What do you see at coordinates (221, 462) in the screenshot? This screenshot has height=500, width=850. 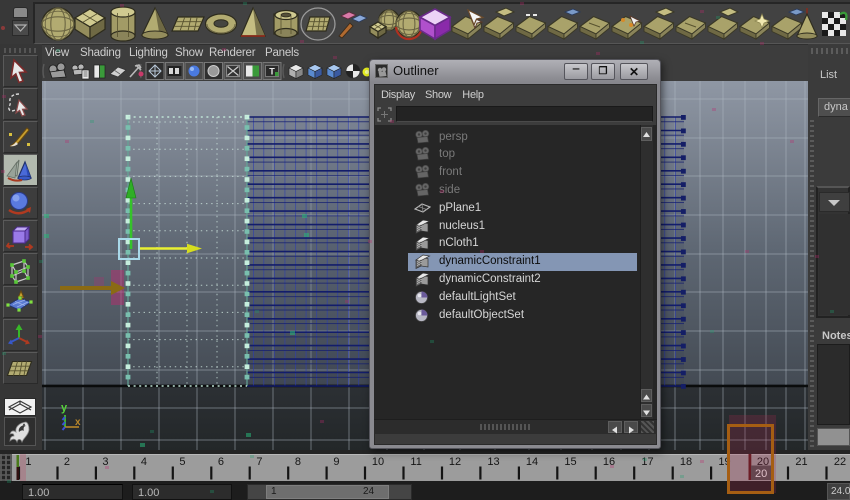 I see `svg-text: 6` at bounding box center [221, 462].